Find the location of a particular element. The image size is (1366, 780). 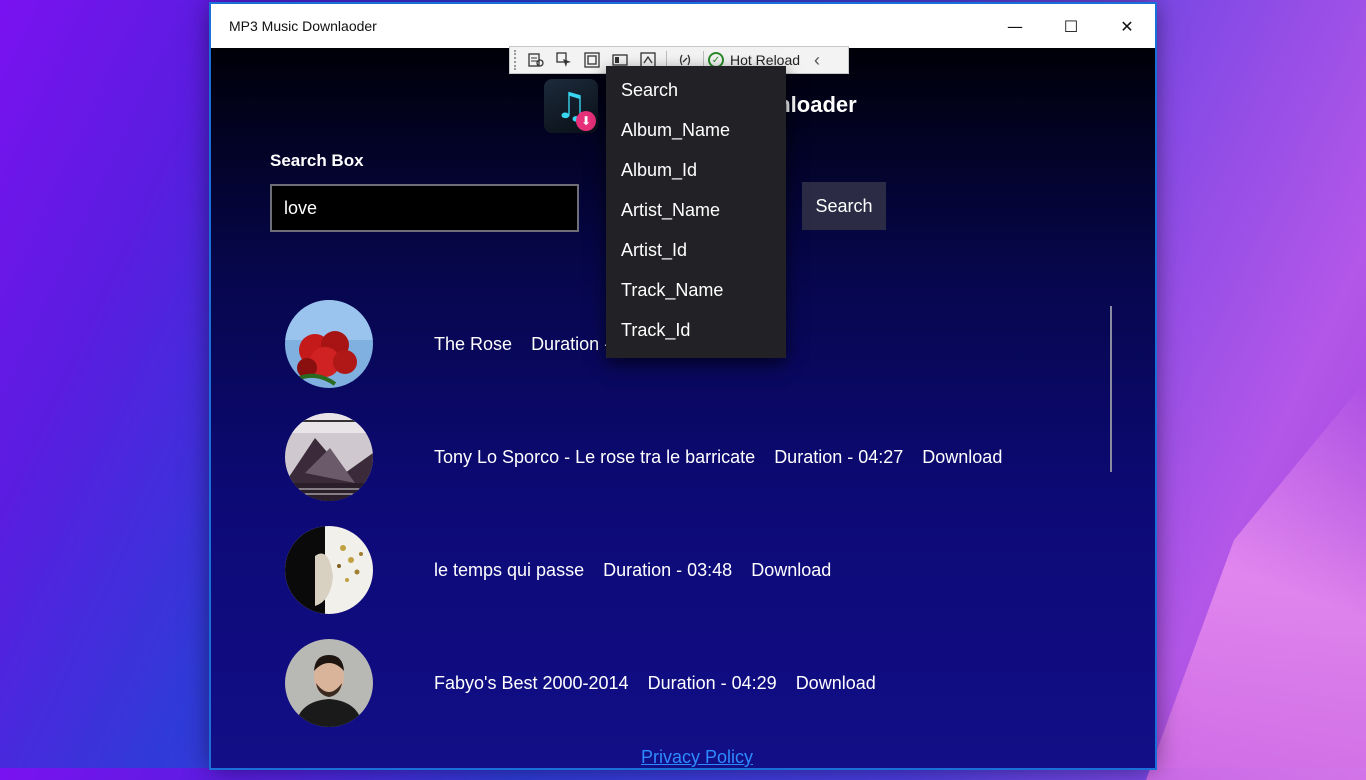

close-button: ✕ is located at coordinates (1127, 26).